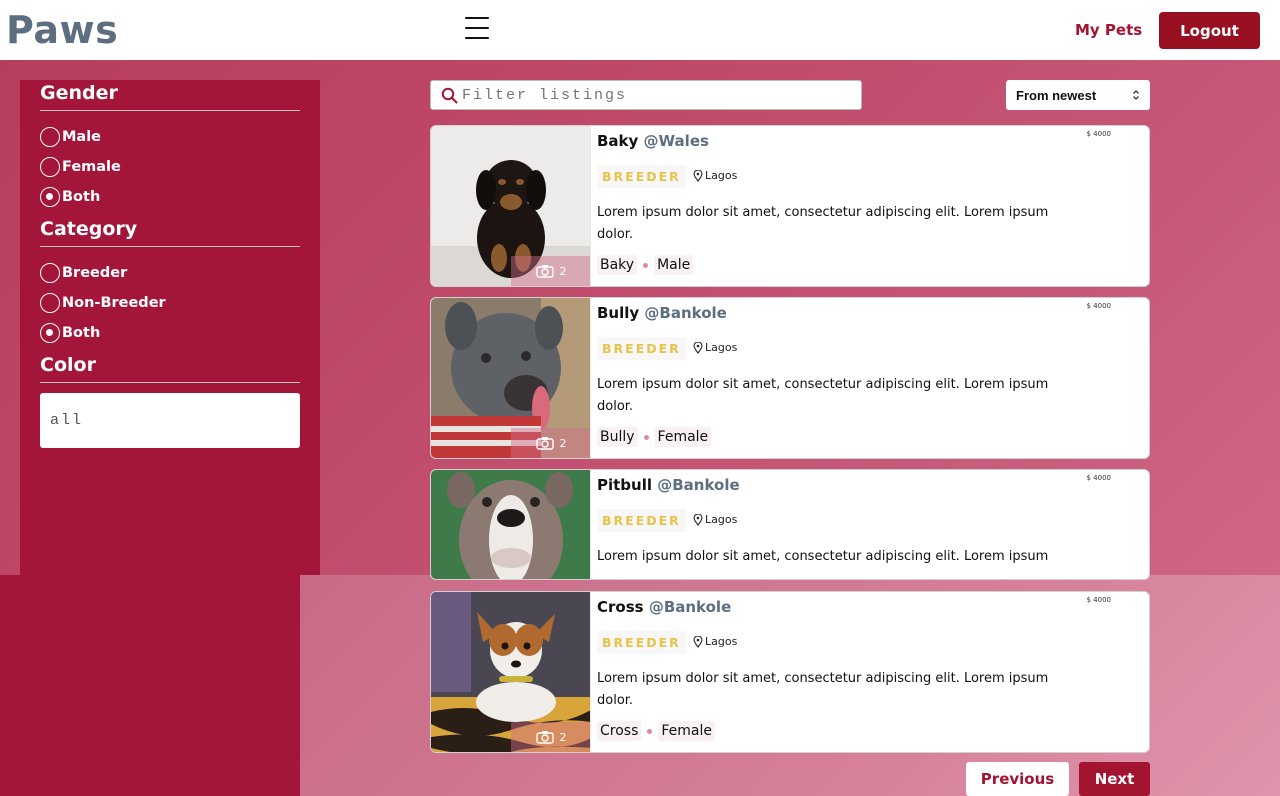 This screenshot has width=1280, height=796. I want to click on tag-gender: Male, so click(674, 265).